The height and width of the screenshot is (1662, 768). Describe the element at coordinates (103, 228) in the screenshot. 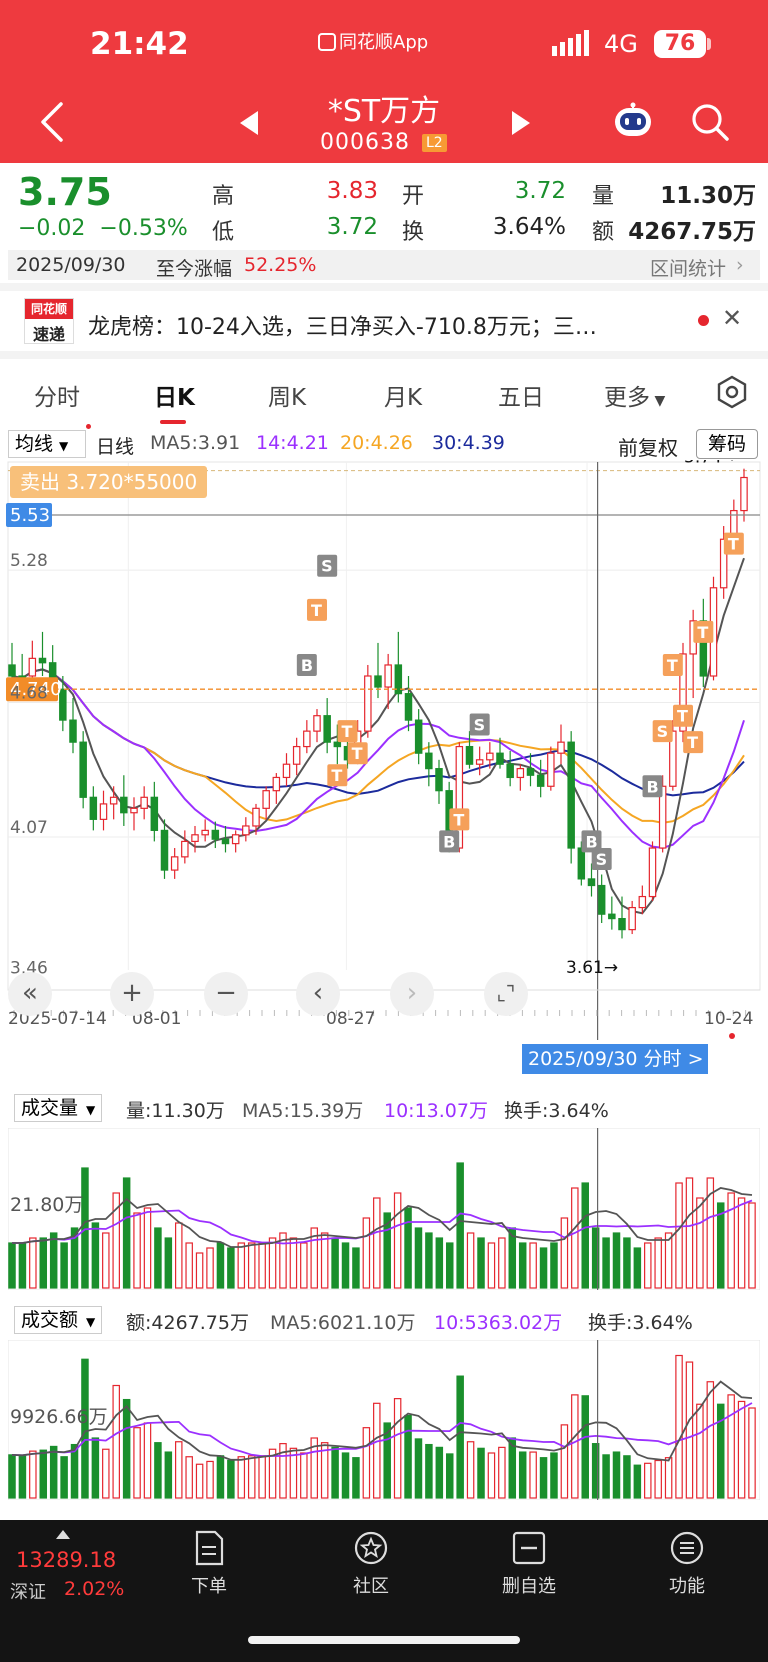

I see `price-change: −0.02 −0.53%` at that location.